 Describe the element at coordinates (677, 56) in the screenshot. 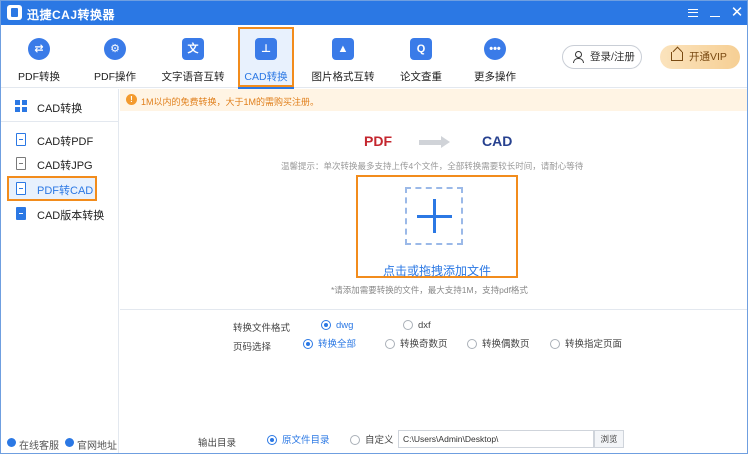

I see `crown-icon` at that location.